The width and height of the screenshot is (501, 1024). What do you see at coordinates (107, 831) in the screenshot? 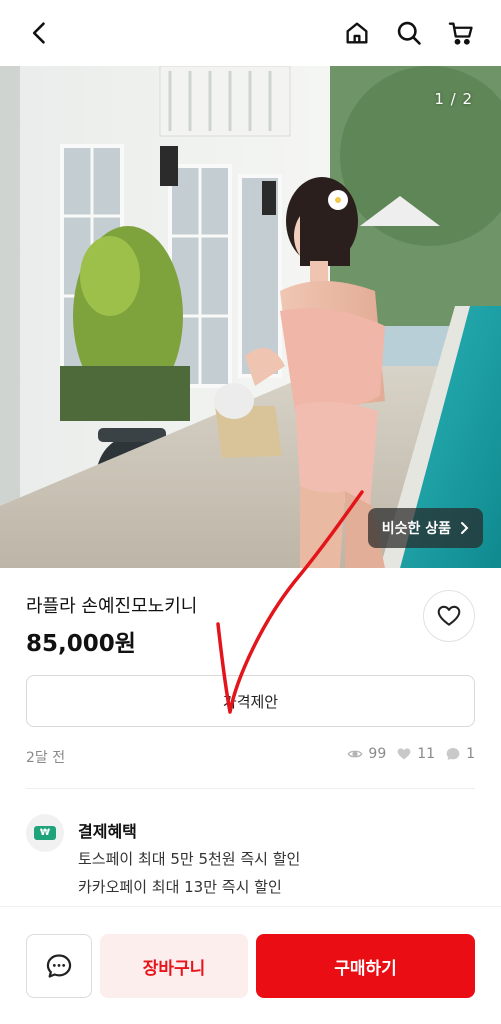
I see `payment-benefit-title: 결제혜택` at bounding box center [107, 831].